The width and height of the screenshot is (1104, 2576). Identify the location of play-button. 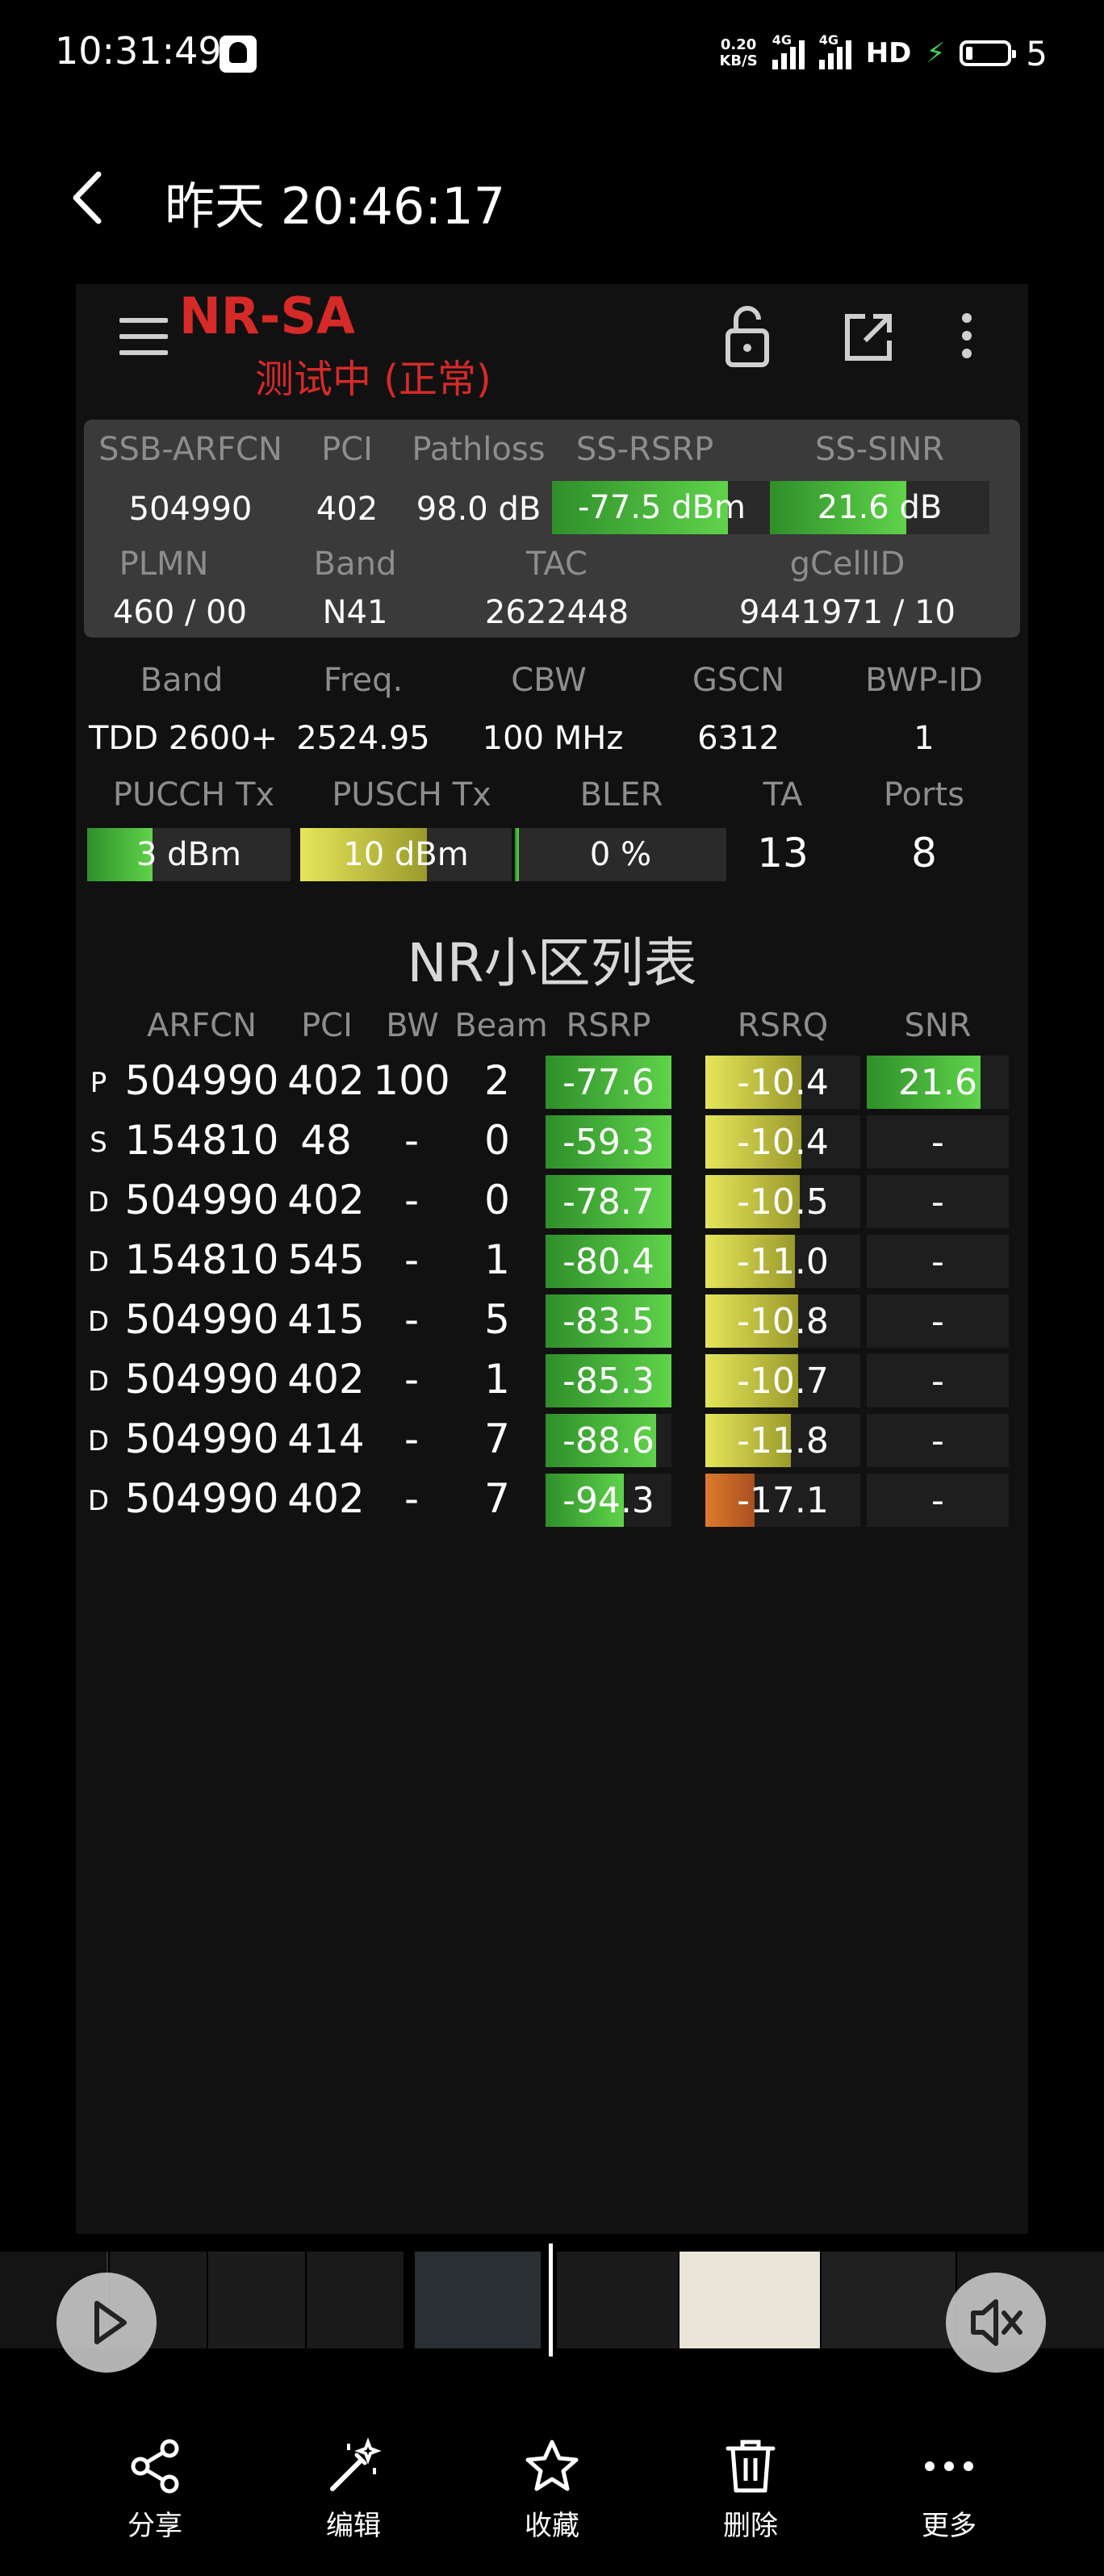
(106, 2323).